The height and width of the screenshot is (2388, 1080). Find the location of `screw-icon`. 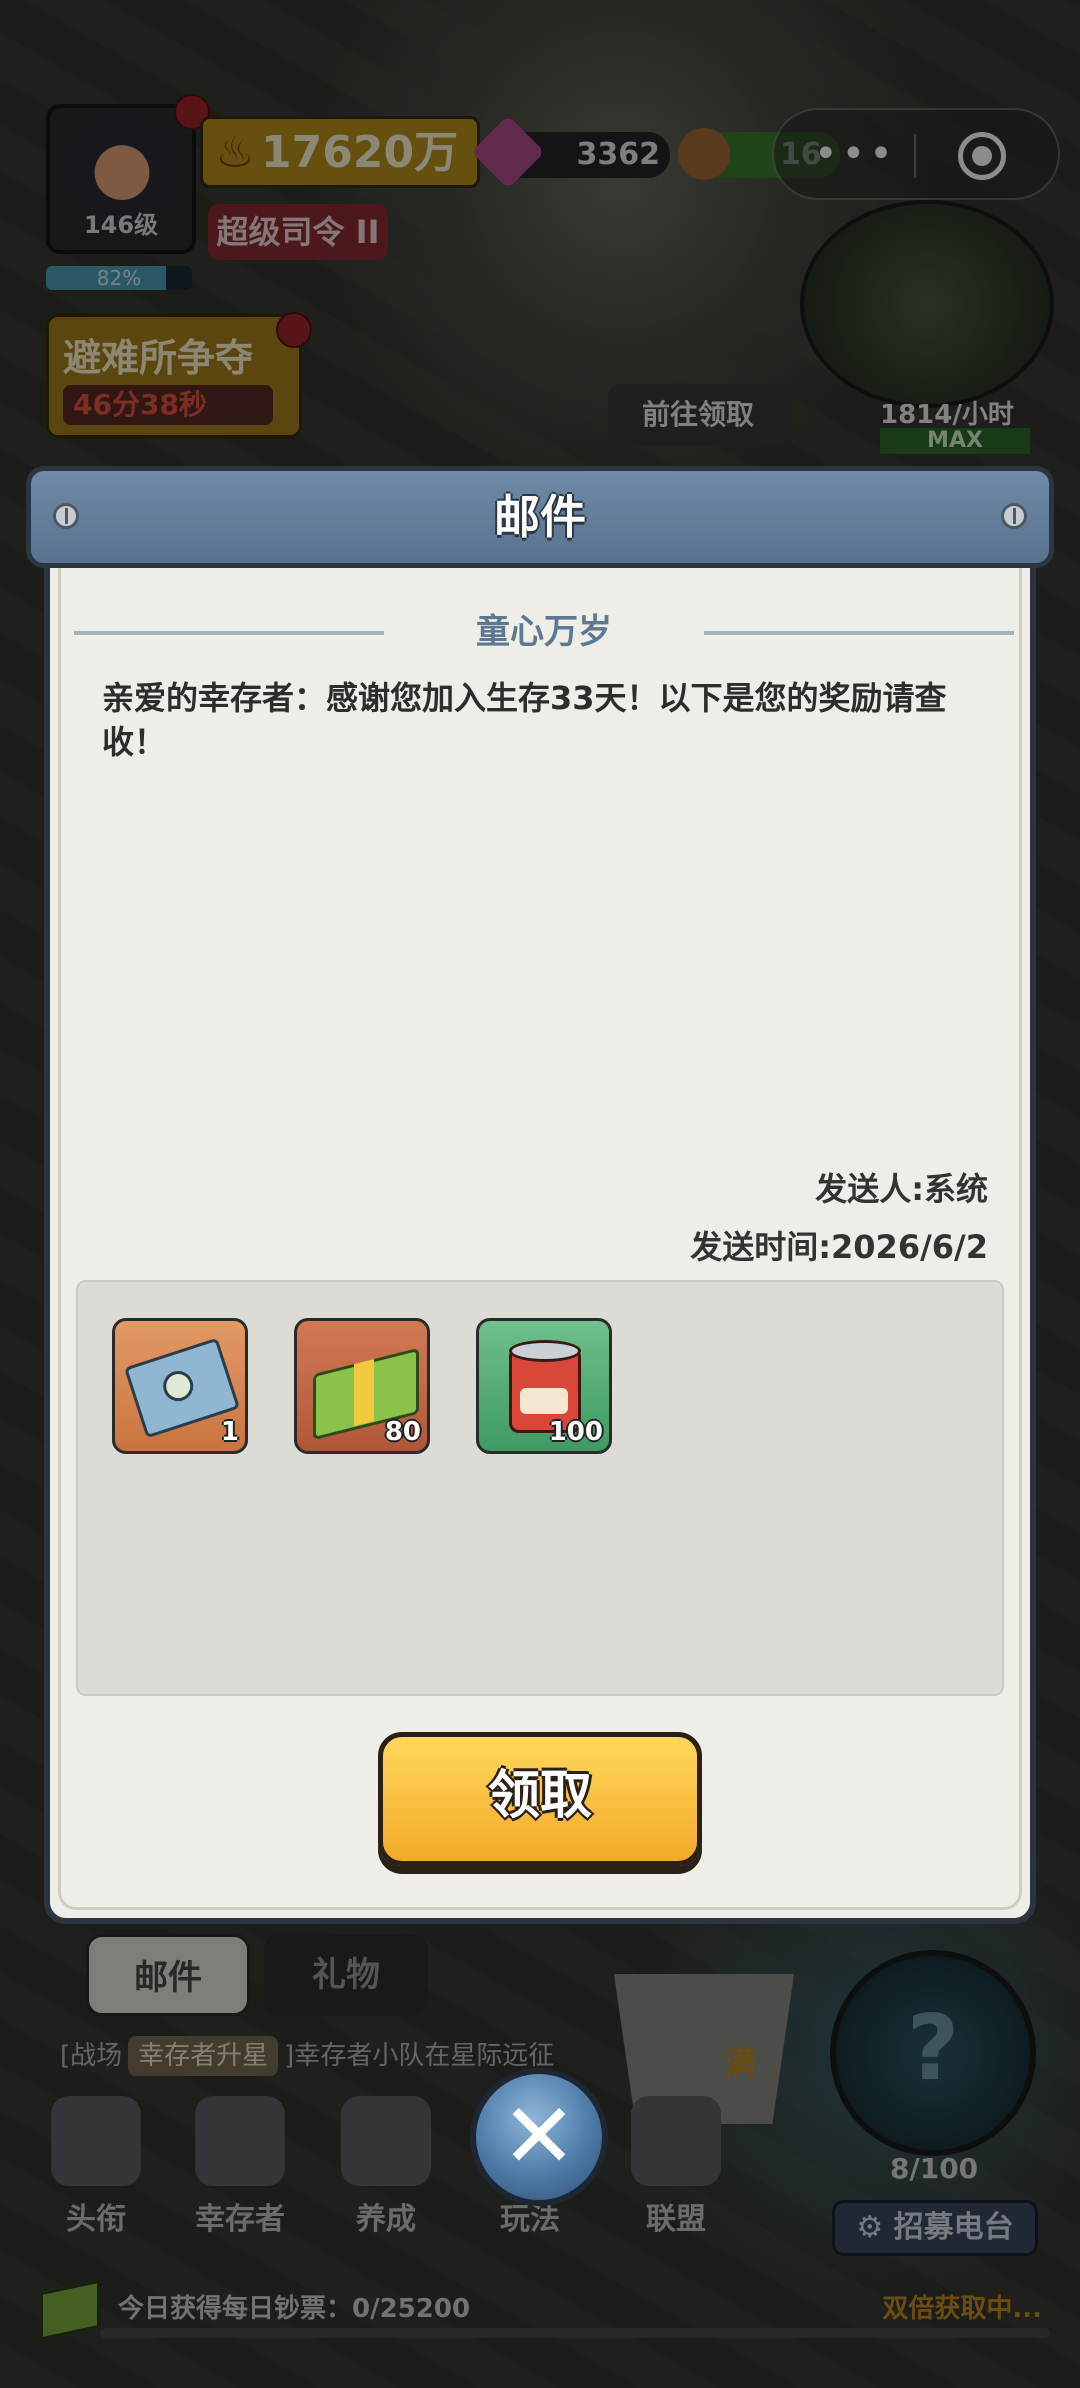

screw-icon is located at coordinates (1014, 516).